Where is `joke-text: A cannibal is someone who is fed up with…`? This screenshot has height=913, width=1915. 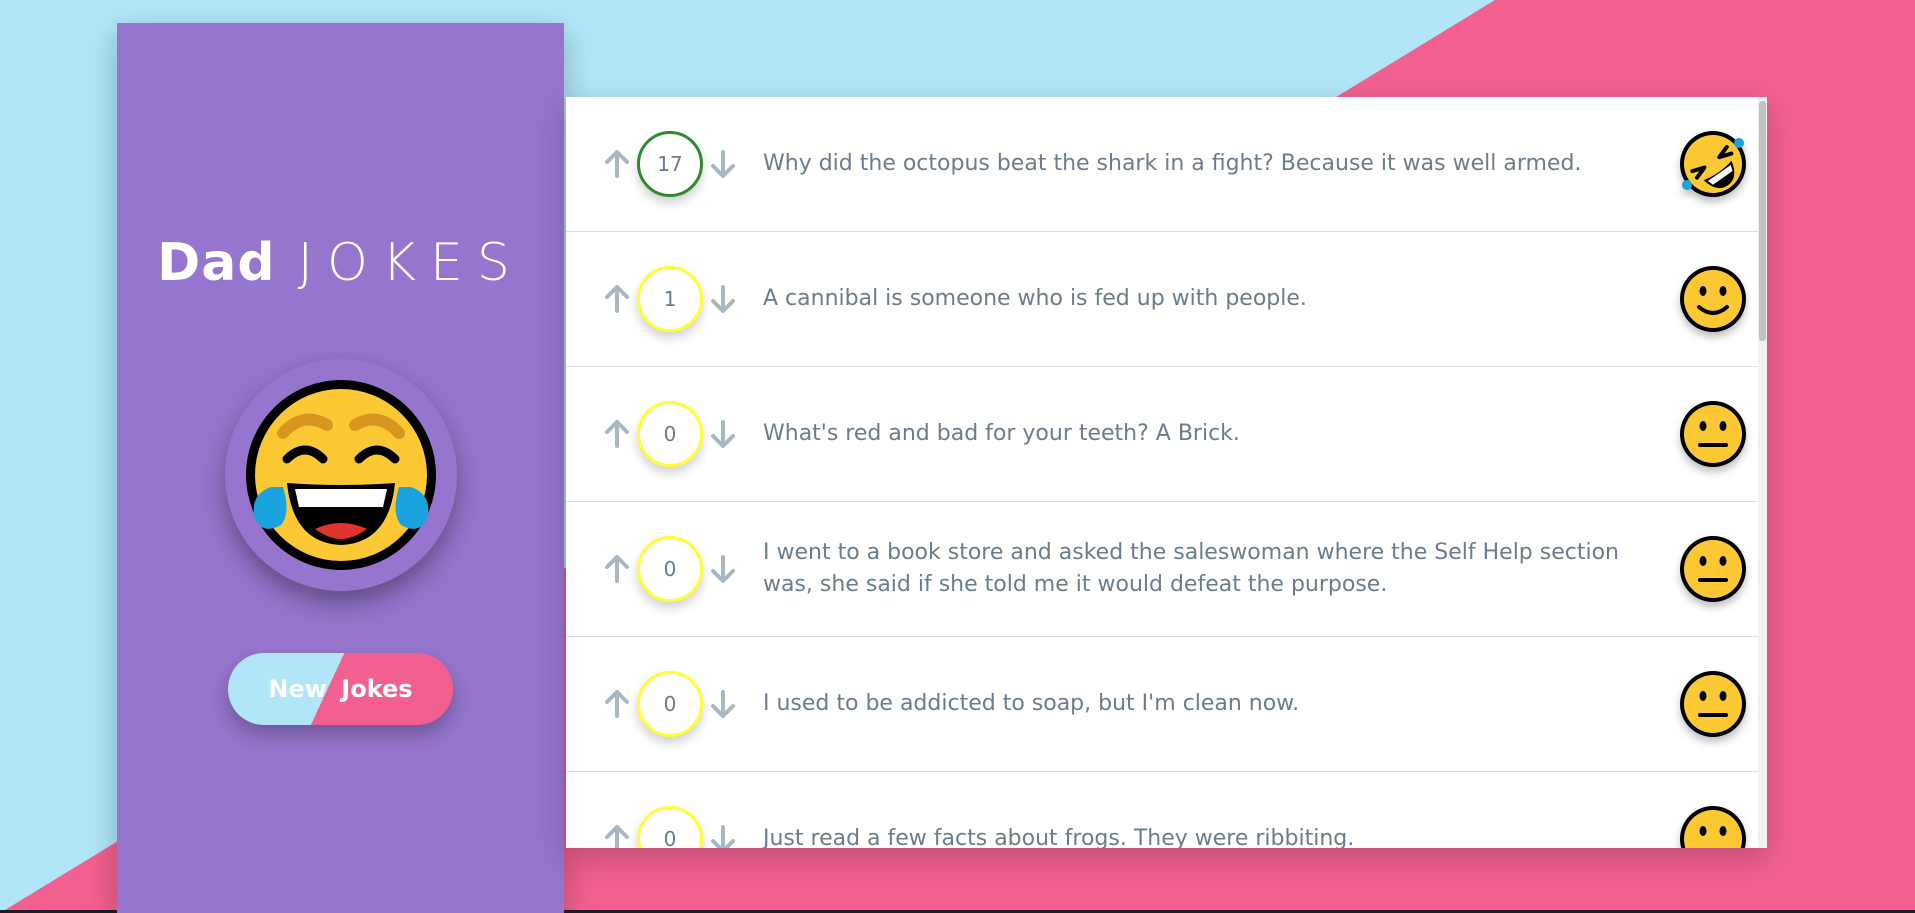 joke-text: A cannibal is someone who is fed up with… is located at coordinates (1035, 298).